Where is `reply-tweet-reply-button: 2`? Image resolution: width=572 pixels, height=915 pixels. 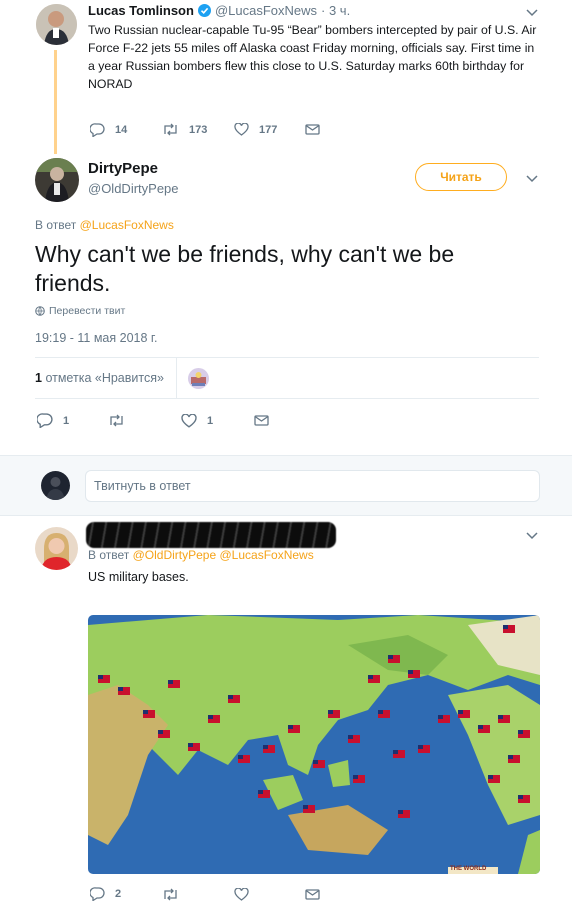 reply-tweet-reply-button: 2 is located at coordinates (105, 894).